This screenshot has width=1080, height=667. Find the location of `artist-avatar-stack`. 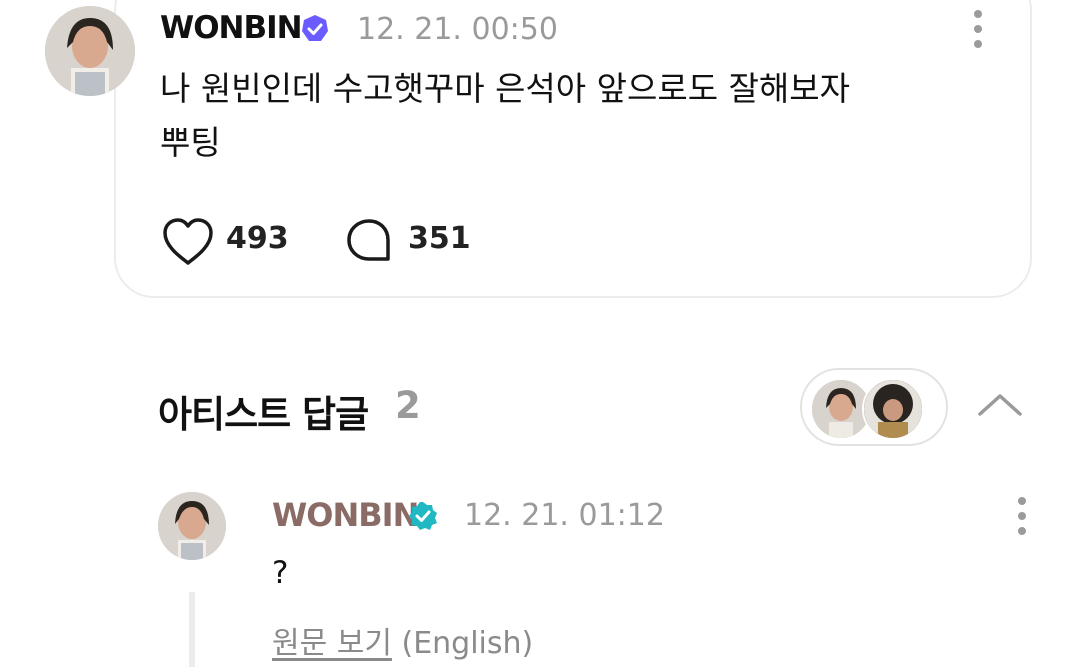

artist-avatar-stack is located at coordinates (874, 407).